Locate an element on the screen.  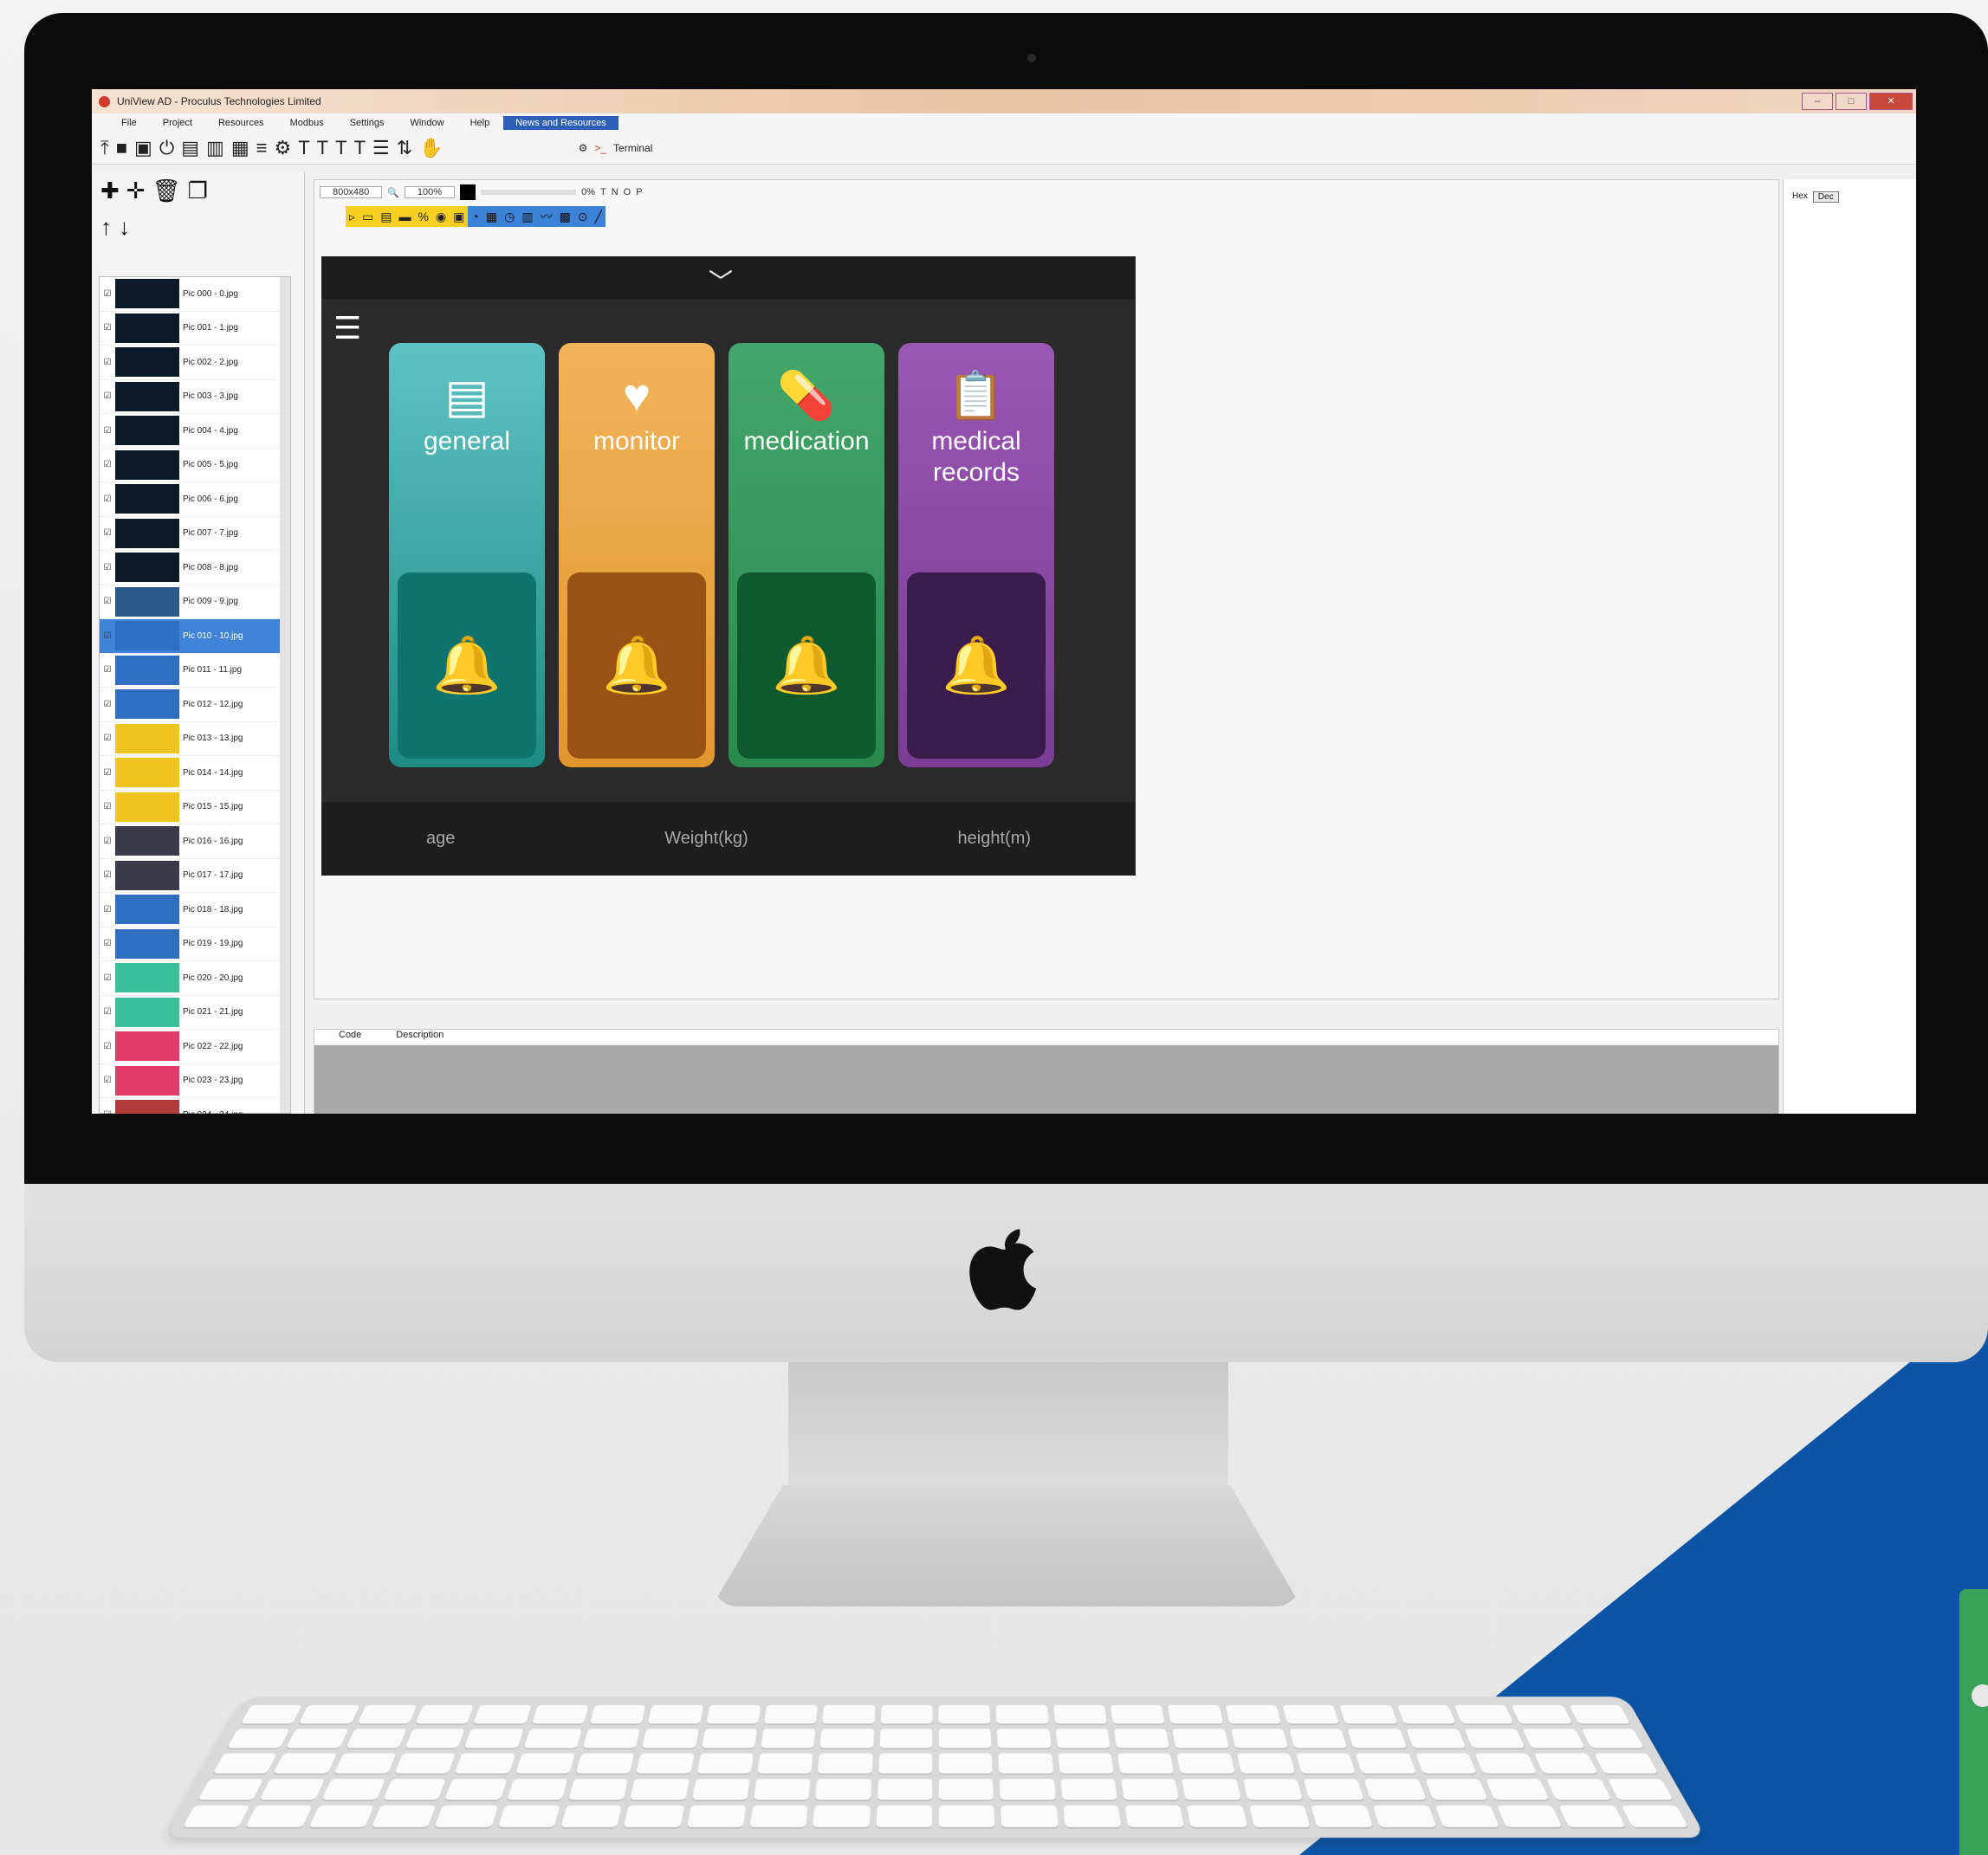
text-2-icon: T is located at coordinates (322, 148).